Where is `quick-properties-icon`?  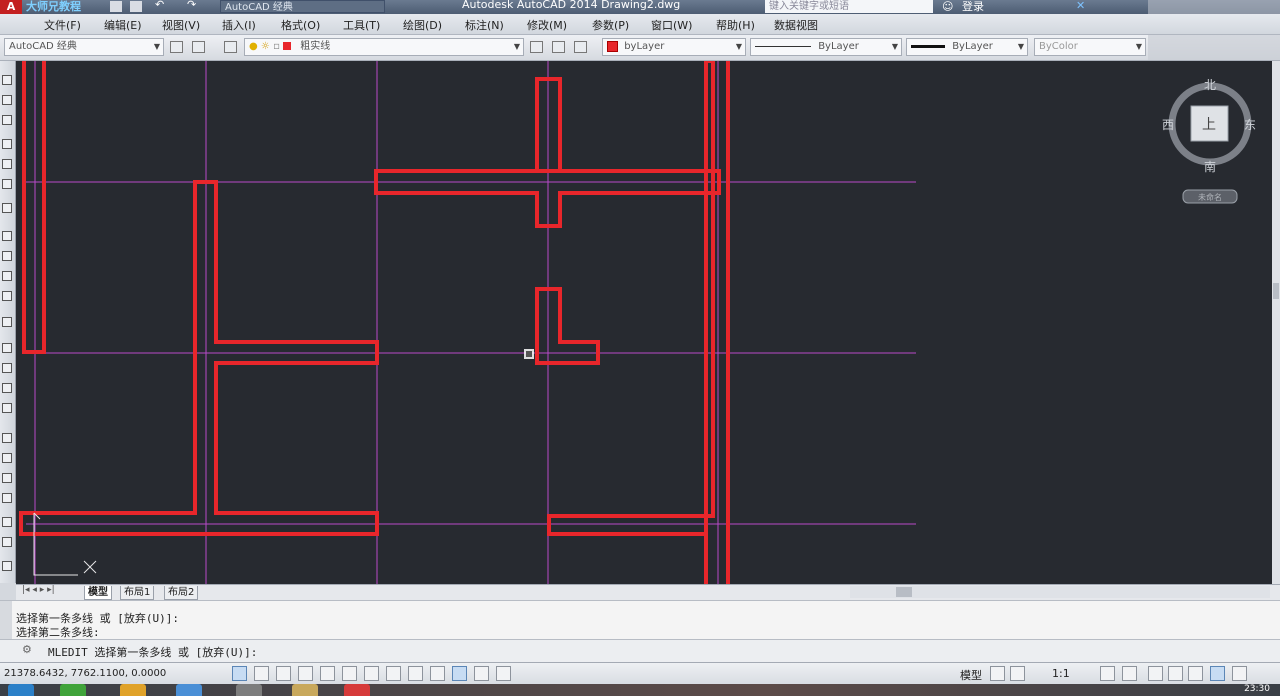
quick-properties-icon is located at coordinates (481, 673).